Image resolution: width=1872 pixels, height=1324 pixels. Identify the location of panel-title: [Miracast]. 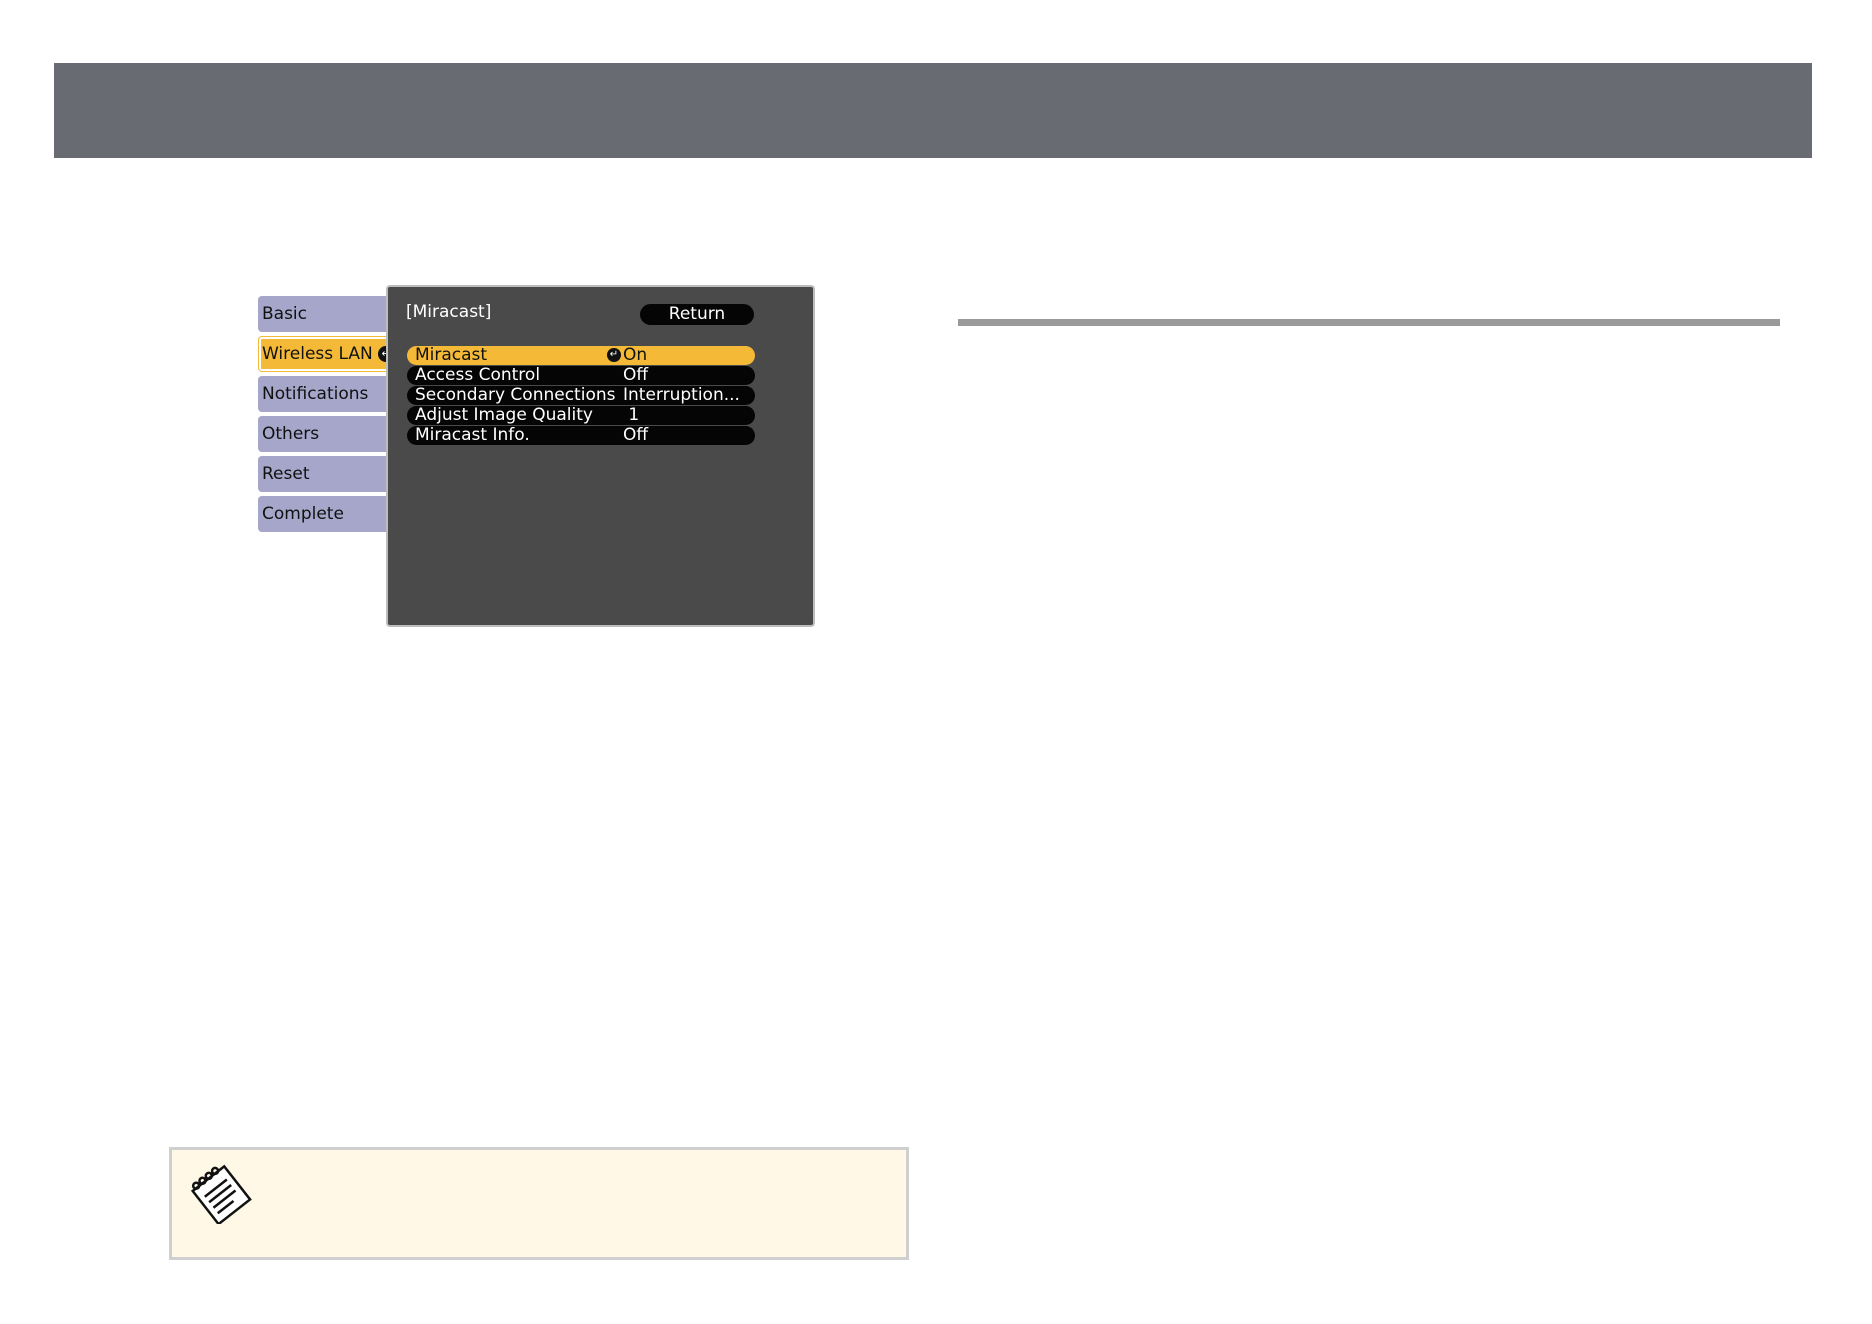
(449, 312).